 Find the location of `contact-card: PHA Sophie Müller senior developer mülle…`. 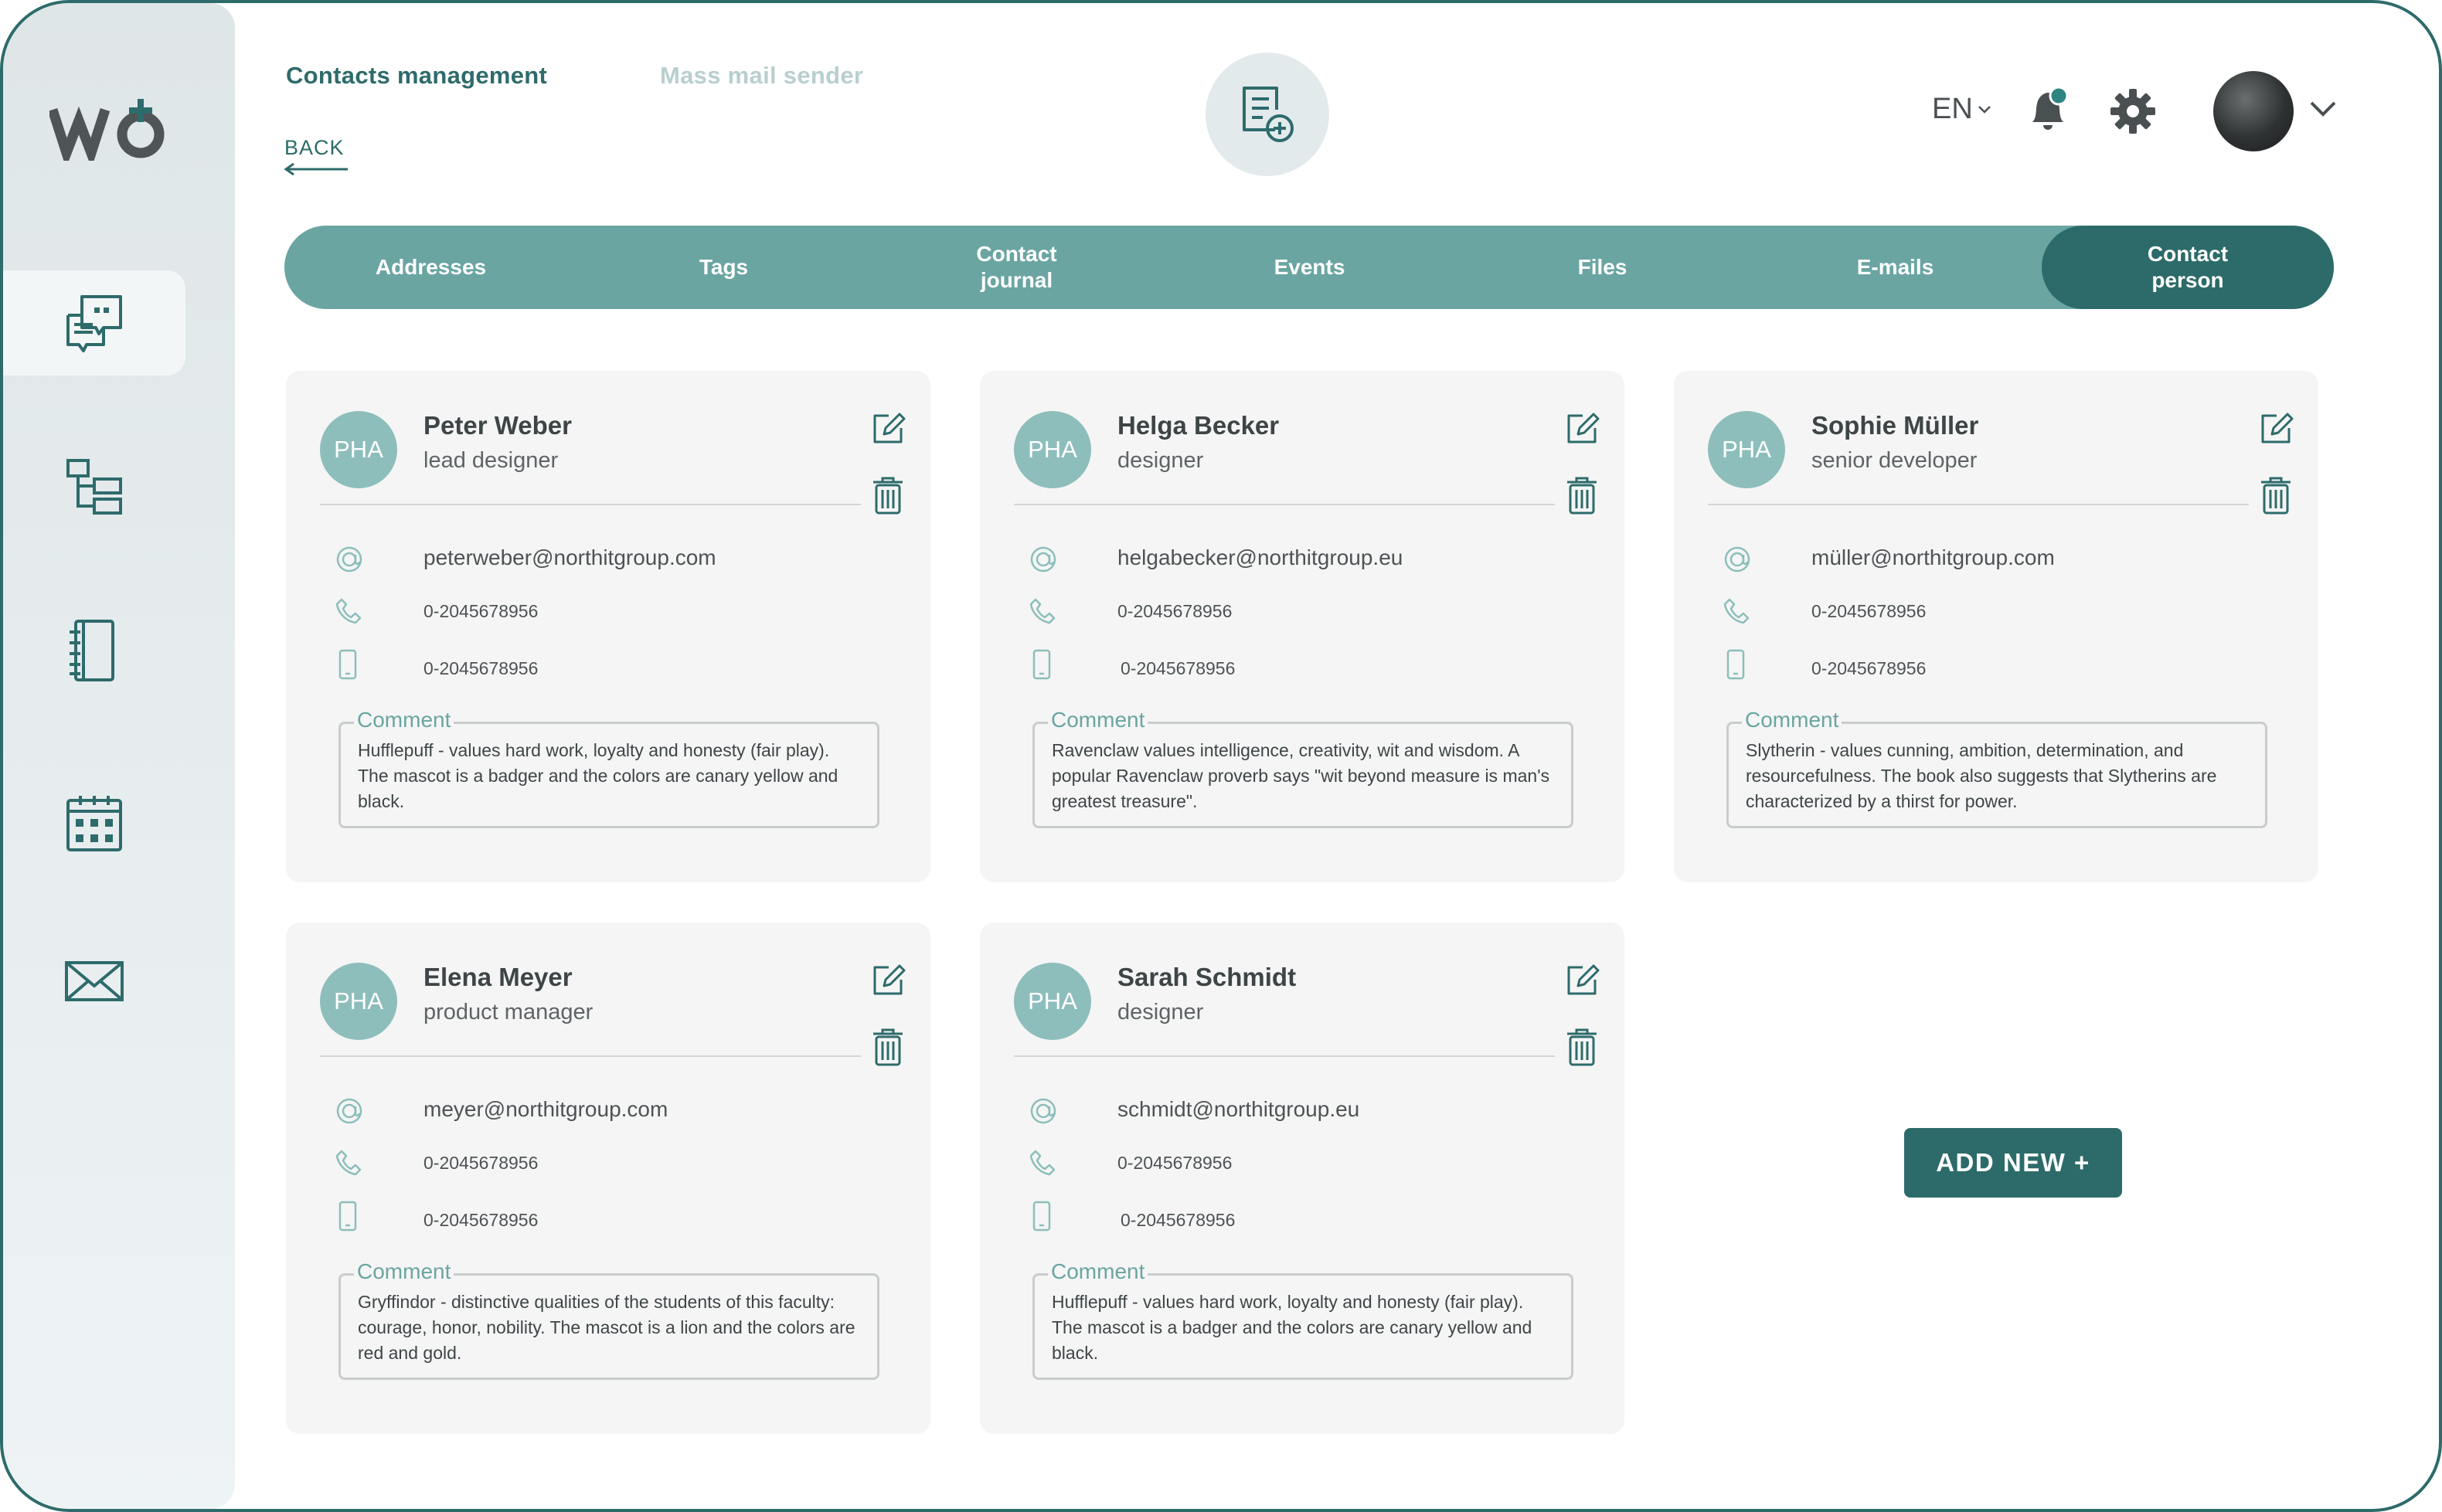

contact-card: PHA Sophie Müller senior developer mülle… is located at coordinates (1996, 626).